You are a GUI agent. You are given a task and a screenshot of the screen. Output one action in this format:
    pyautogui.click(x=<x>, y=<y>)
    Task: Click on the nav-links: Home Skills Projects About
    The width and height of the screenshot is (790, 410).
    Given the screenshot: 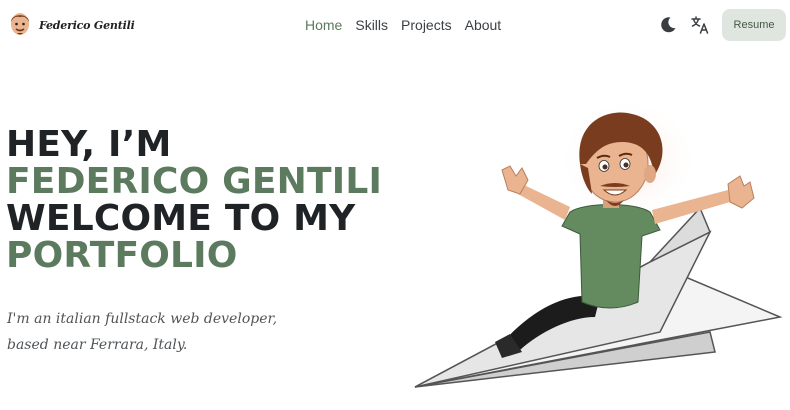 What is the action you would take?
    pyautogui.click(x=403, y=25)
    